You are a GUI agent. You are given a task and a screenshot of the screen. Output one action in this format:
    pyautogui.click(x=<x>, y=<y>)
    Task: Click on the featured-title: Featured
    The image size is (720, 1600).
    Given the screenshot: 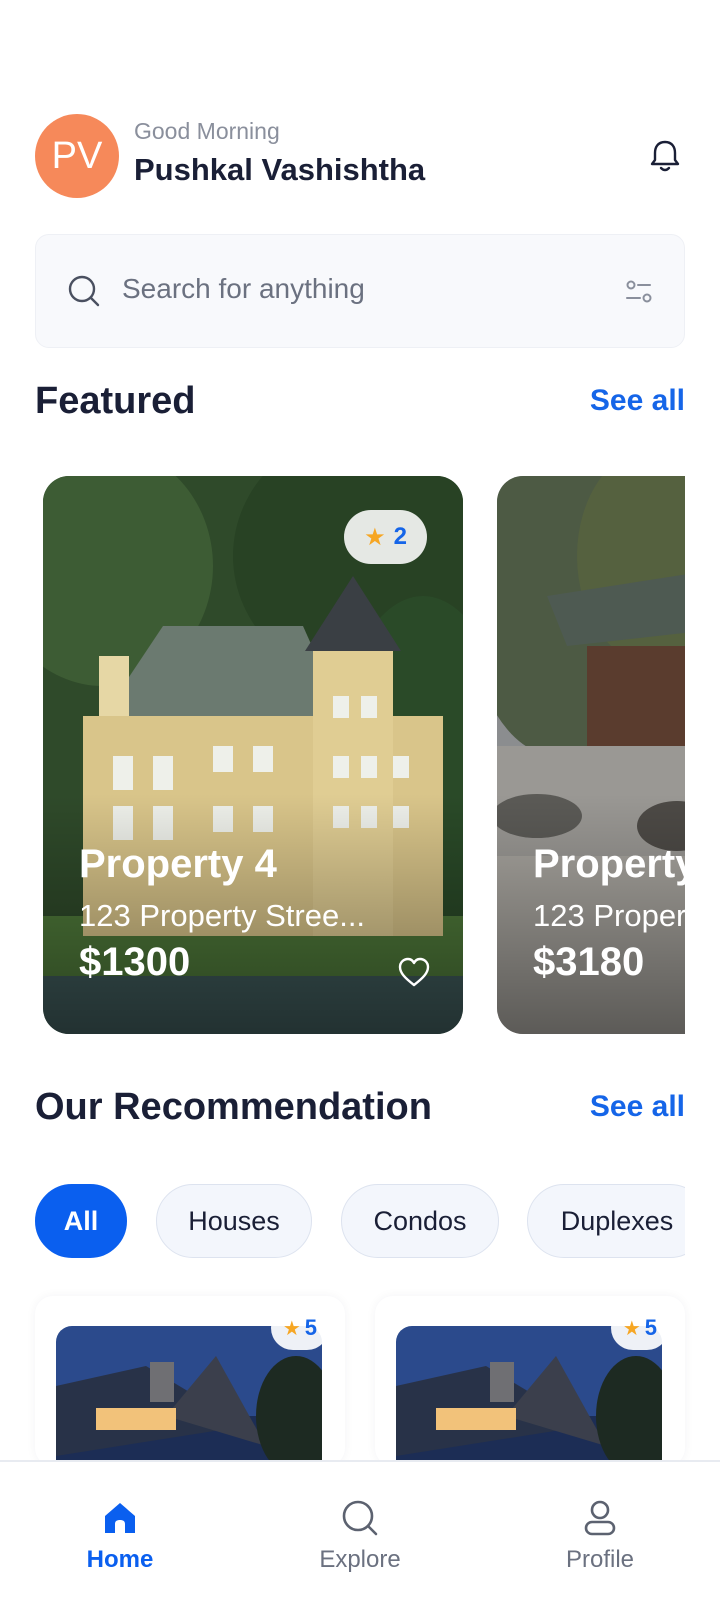 What is the action you would take?
    pyautogui.click(x=115, y=401)
    